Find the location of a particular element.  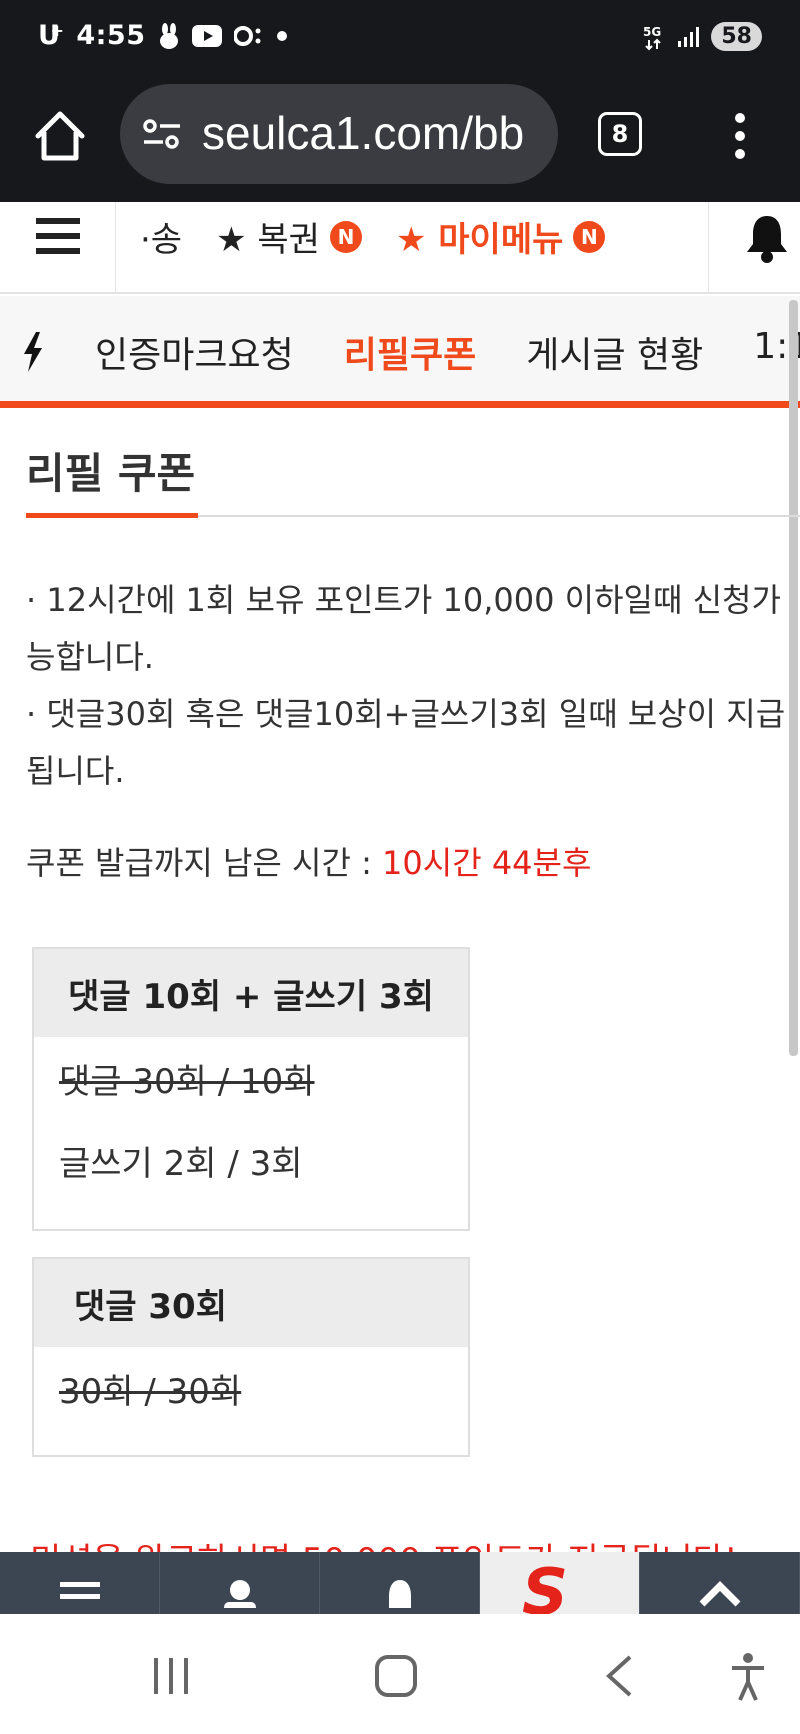

nav-item-partial: ·송 is located at coordinates (161, 236).